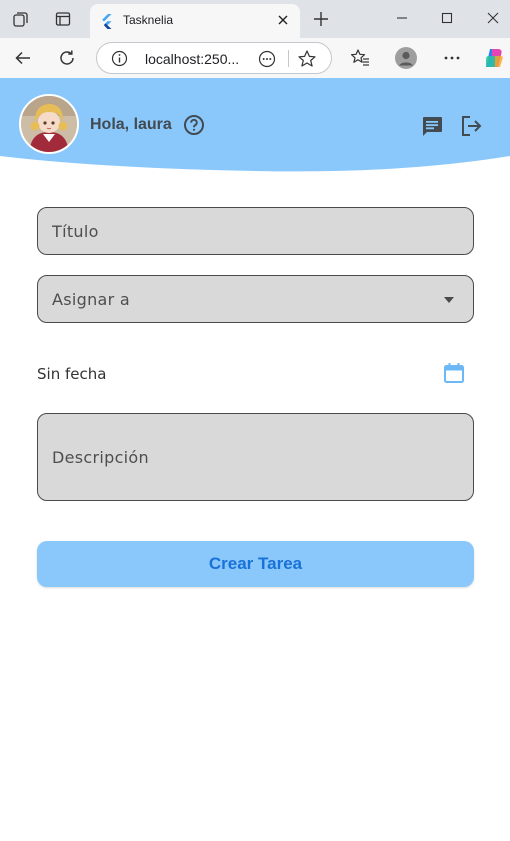 This screenshot has width=510, height=841. What do you see at coordinates (255, 126) in the screenshot?
I see `app-header: Hola, laura` at bounding box center [255, 126].